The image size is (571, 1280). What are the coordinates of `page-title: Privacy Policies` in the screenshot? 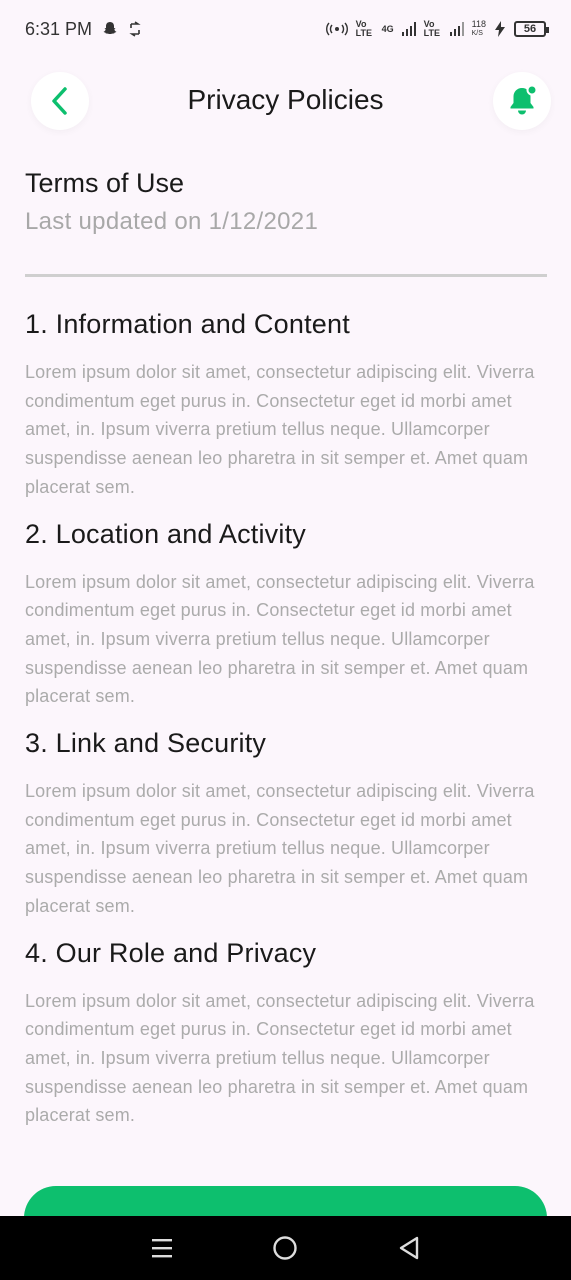 It's located at (285, 99).